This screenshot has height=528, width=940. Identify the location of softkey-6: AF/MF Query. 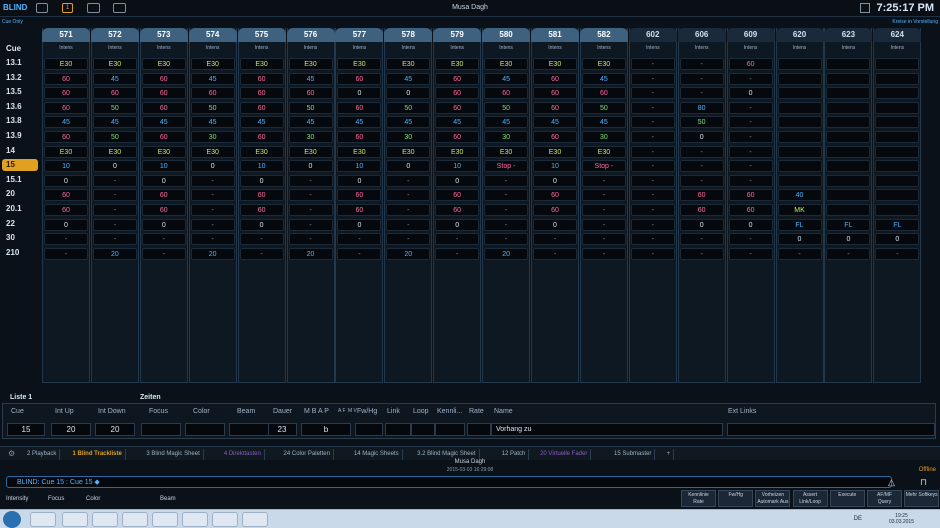
(884, 498).